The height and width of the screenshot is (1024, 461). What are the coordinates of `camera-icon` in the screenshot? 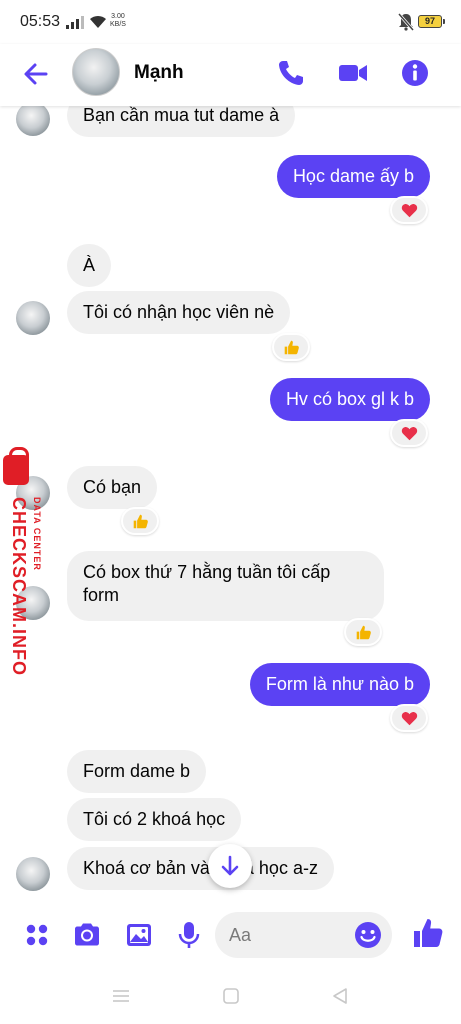 It's located at (87, 935).